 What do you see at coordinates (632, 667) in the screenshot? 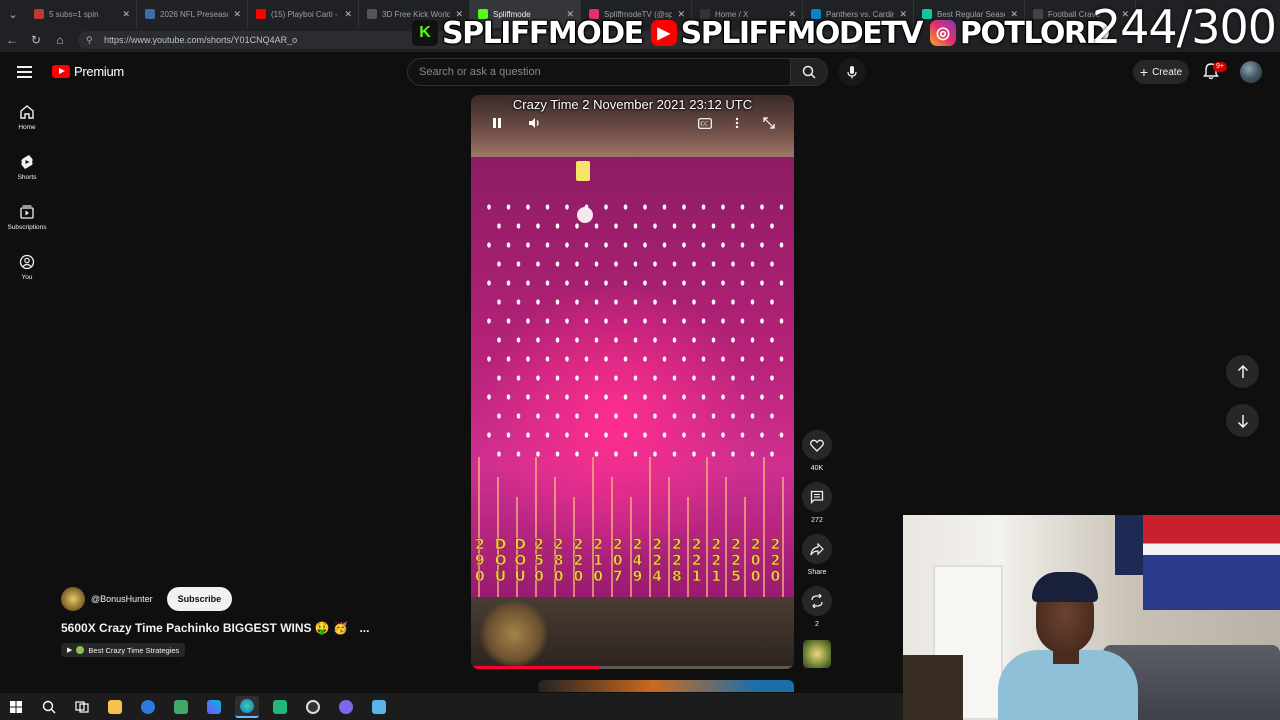
I see `video-progress-bar` at bounding box center [632, 667].